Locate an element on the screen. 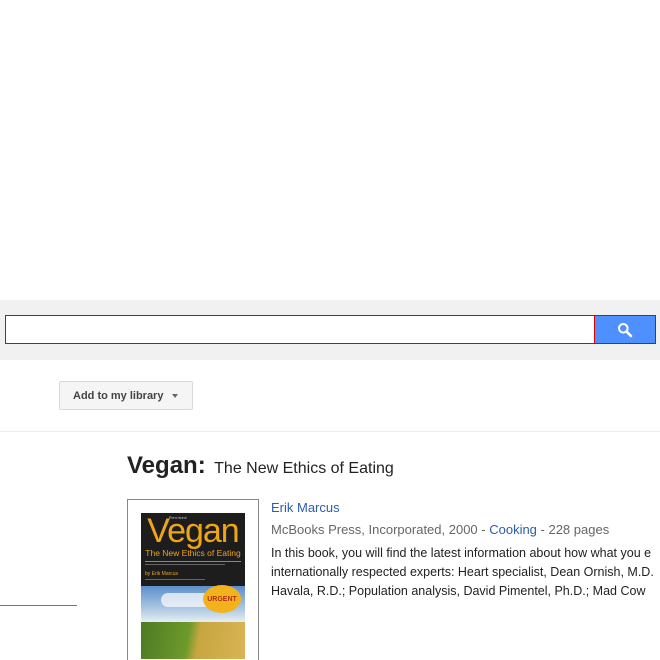 This screenshot has width=660, height=660. book-title-main: Vegan: is located at coordinates (166, 465).